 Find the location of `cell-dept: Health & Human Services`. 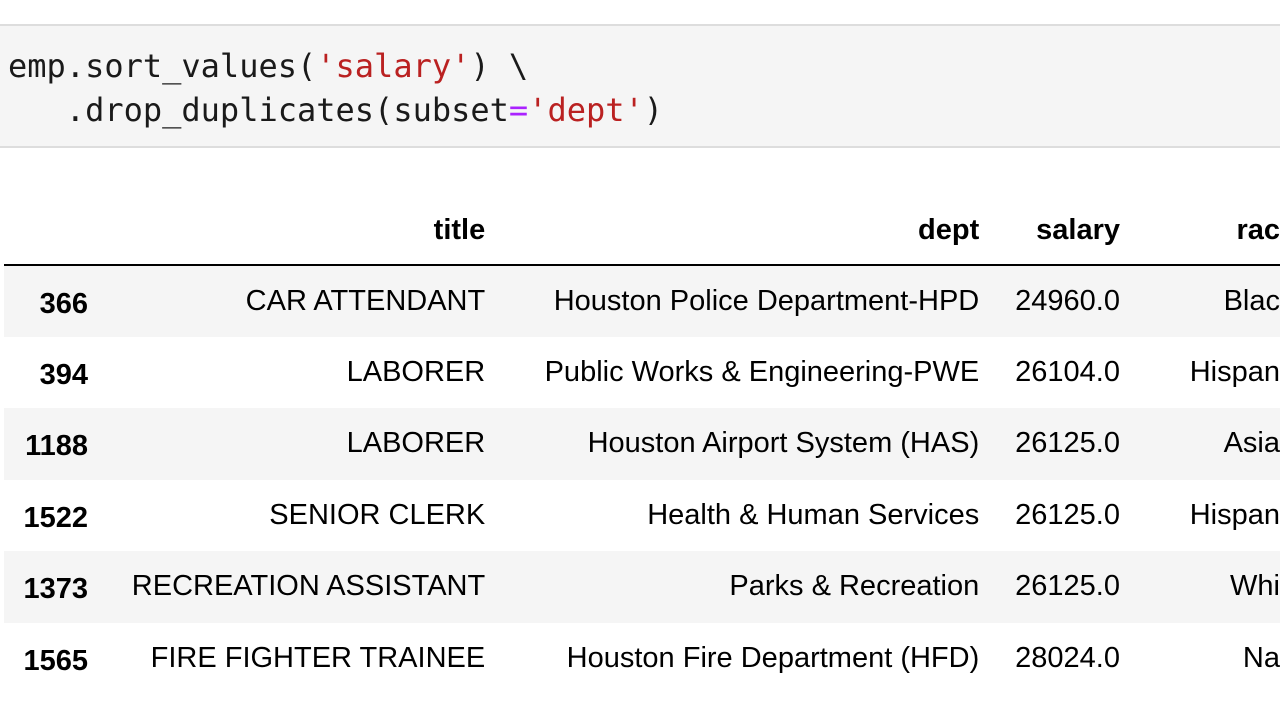

cell-dept: Health & Human Services is located at coordinates (813, 514).